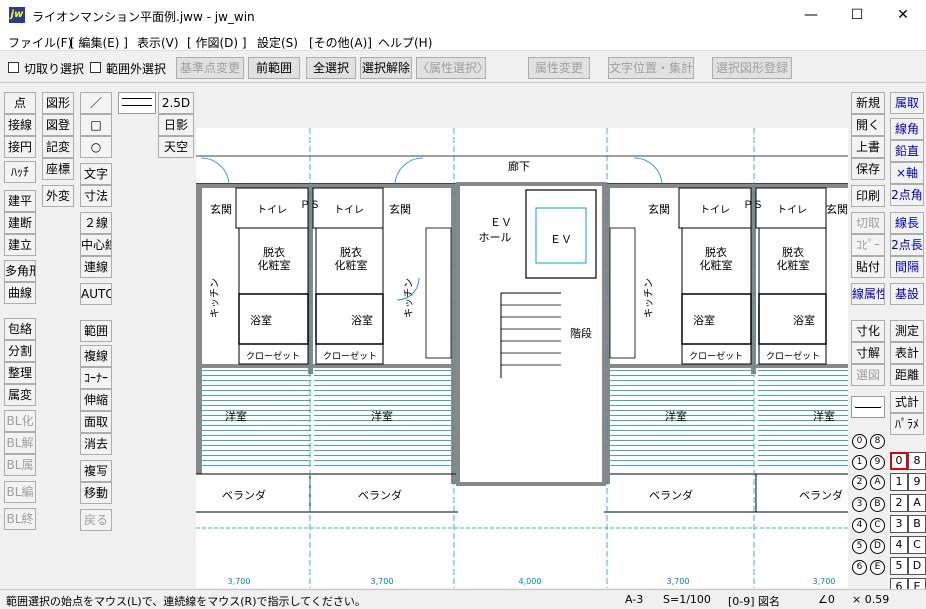 The height and width of the screenshot is (609, 926). Describe the element at coordinates (917, 566) in the screenshot. I see `layer-button: D` at that location.